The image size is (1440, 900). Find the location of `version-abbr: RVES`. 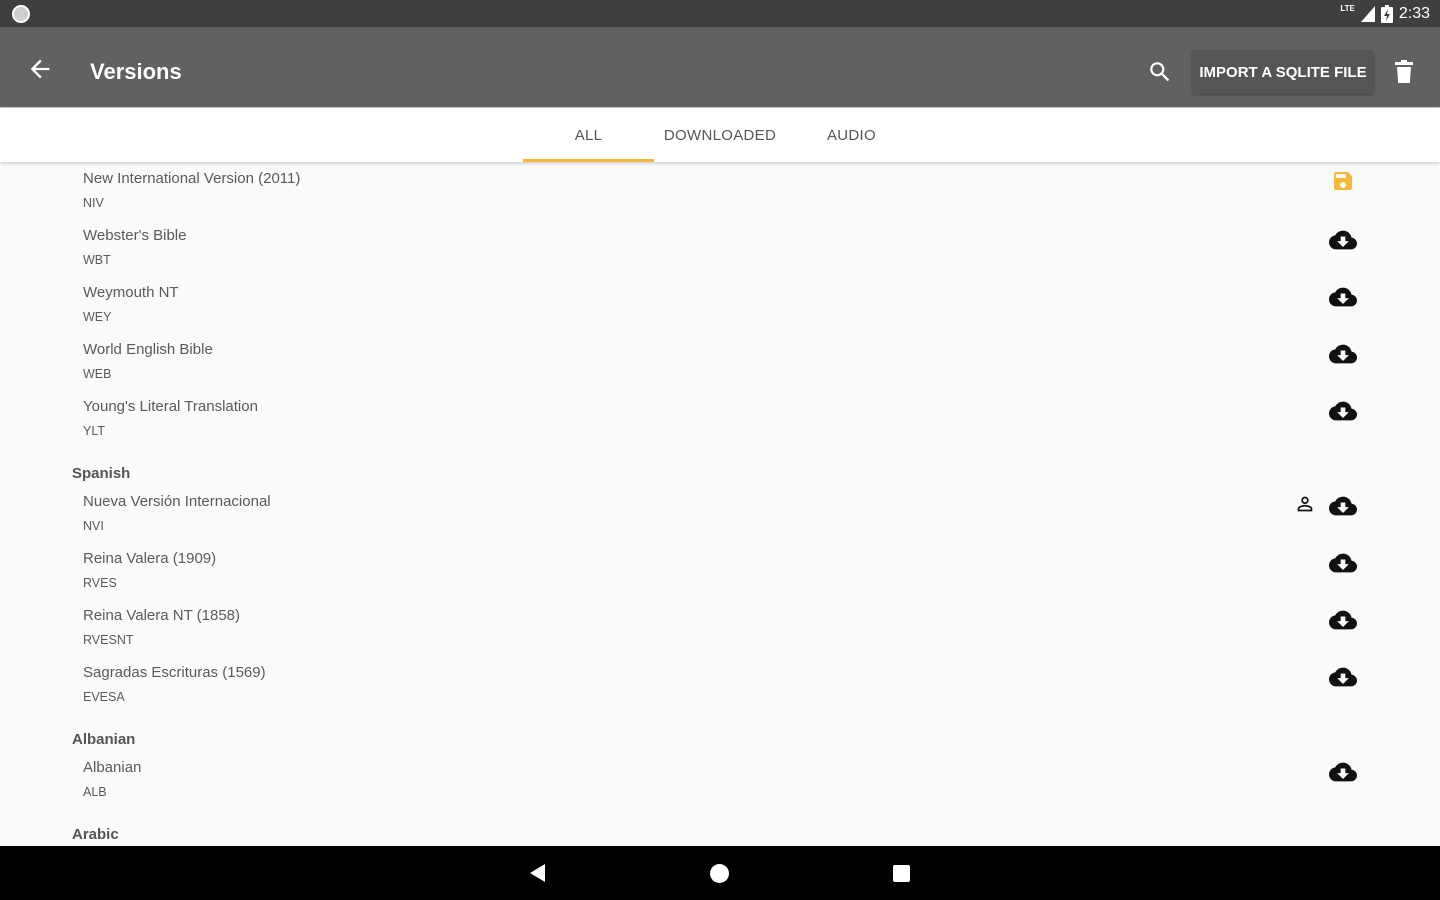

version-abbr: RVES is located at coordinates (100, 583).